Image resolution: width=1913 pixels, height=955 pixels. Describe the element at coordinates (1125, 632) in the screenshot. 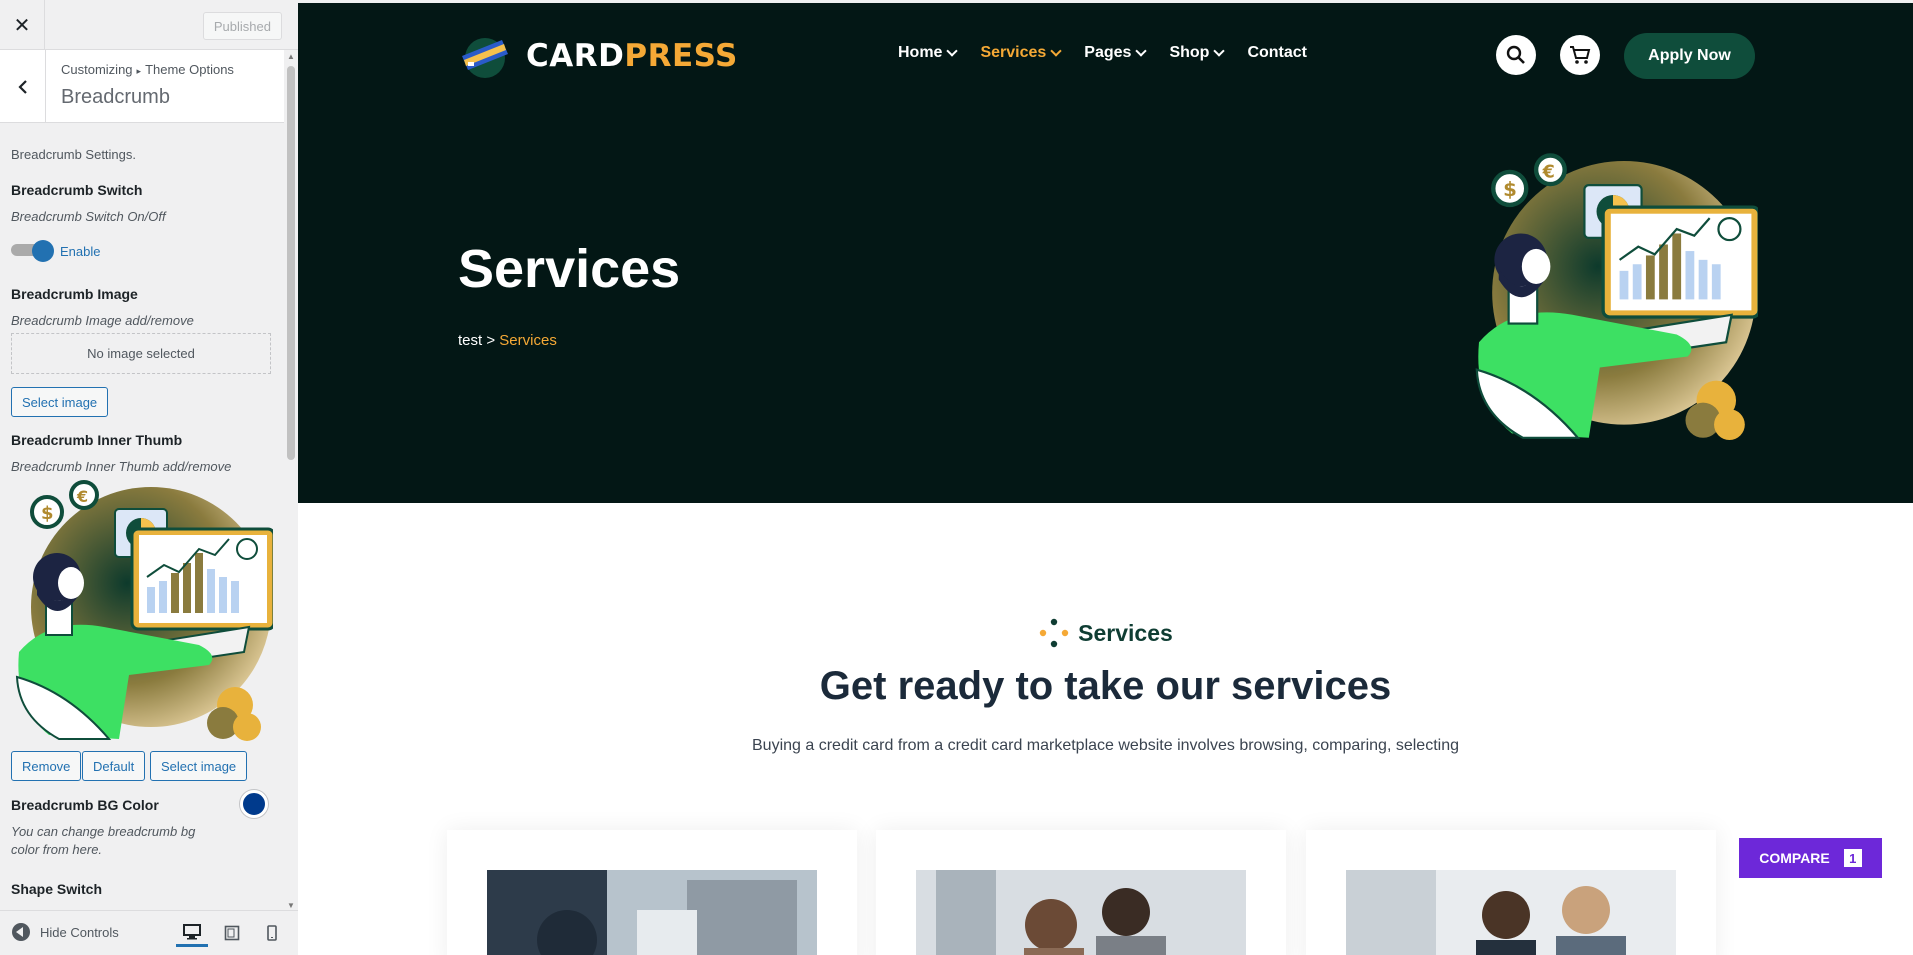

I see `section-tag-label: Services` at that location.